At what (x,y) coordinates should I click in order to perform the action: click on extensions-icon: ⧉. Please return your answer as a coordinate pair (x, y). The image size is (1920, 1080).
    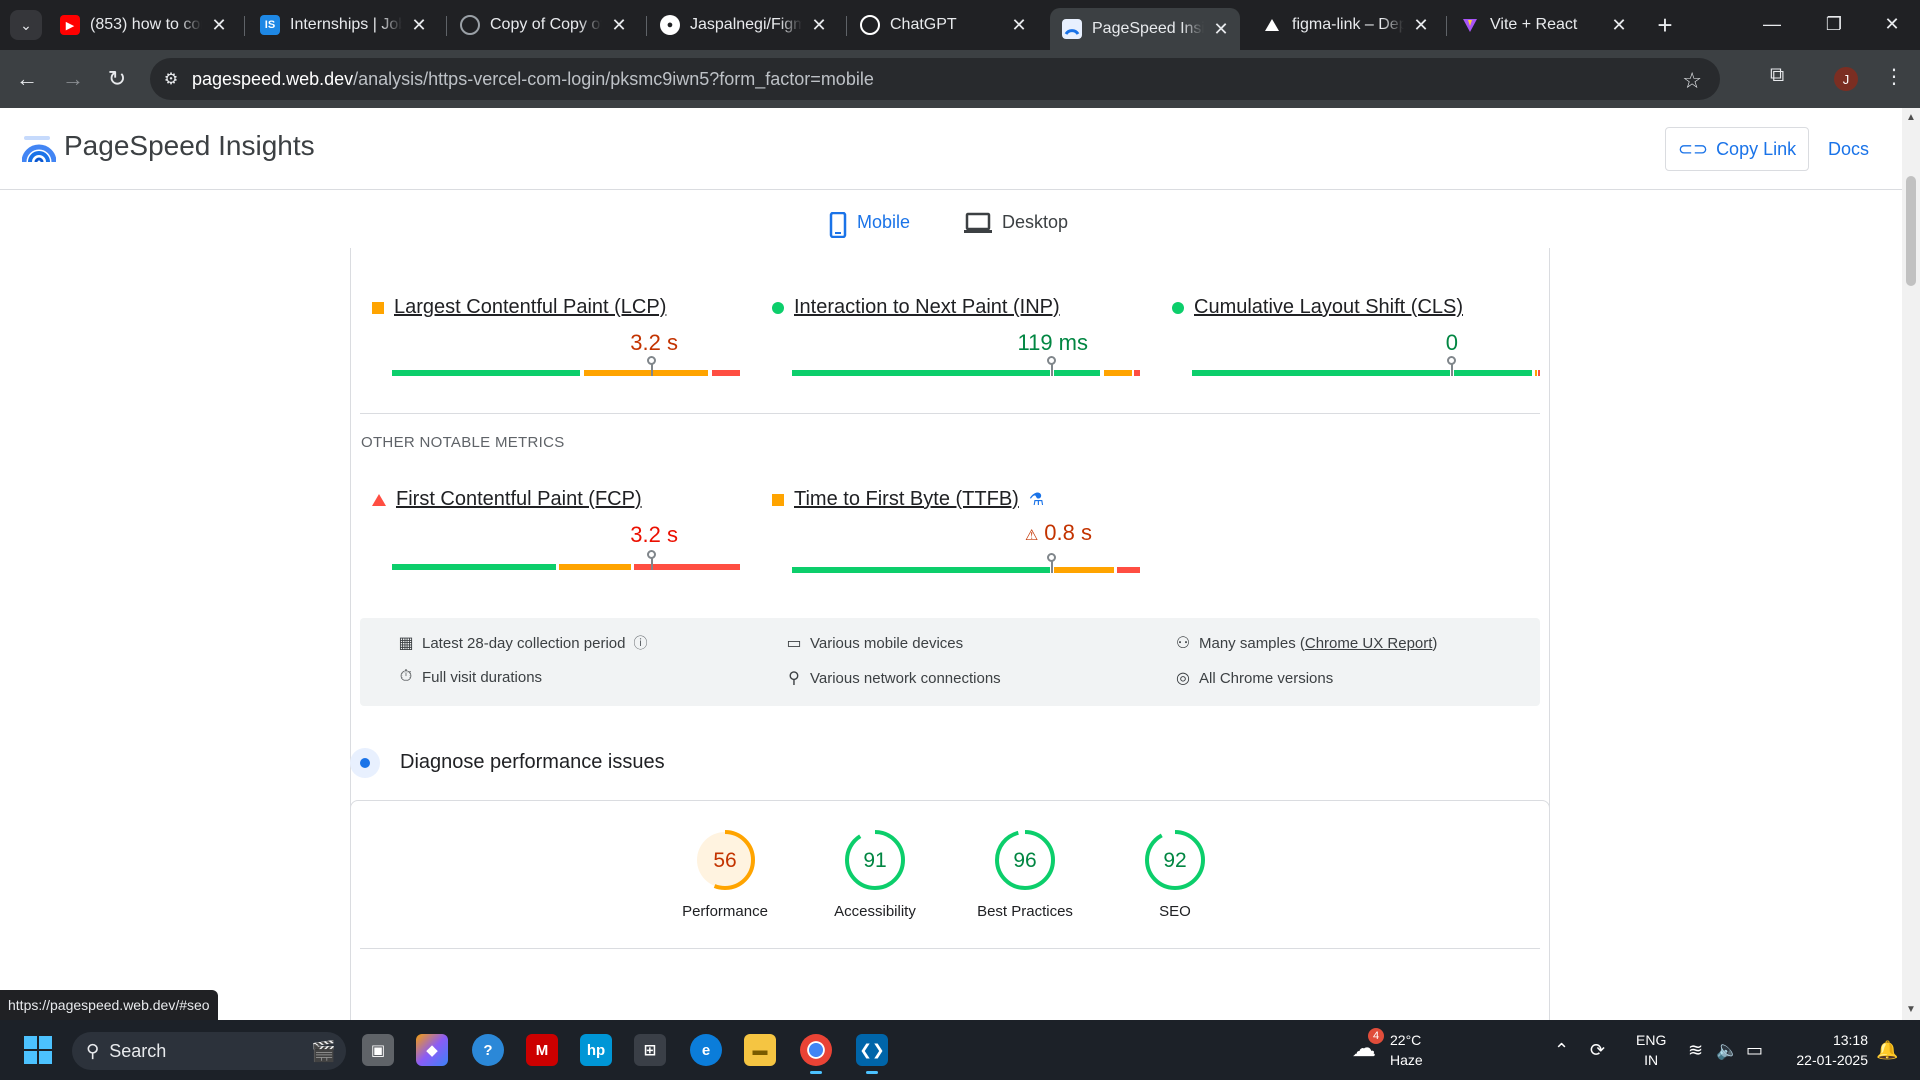
    Looking at the image, I should click on (1777, 75).